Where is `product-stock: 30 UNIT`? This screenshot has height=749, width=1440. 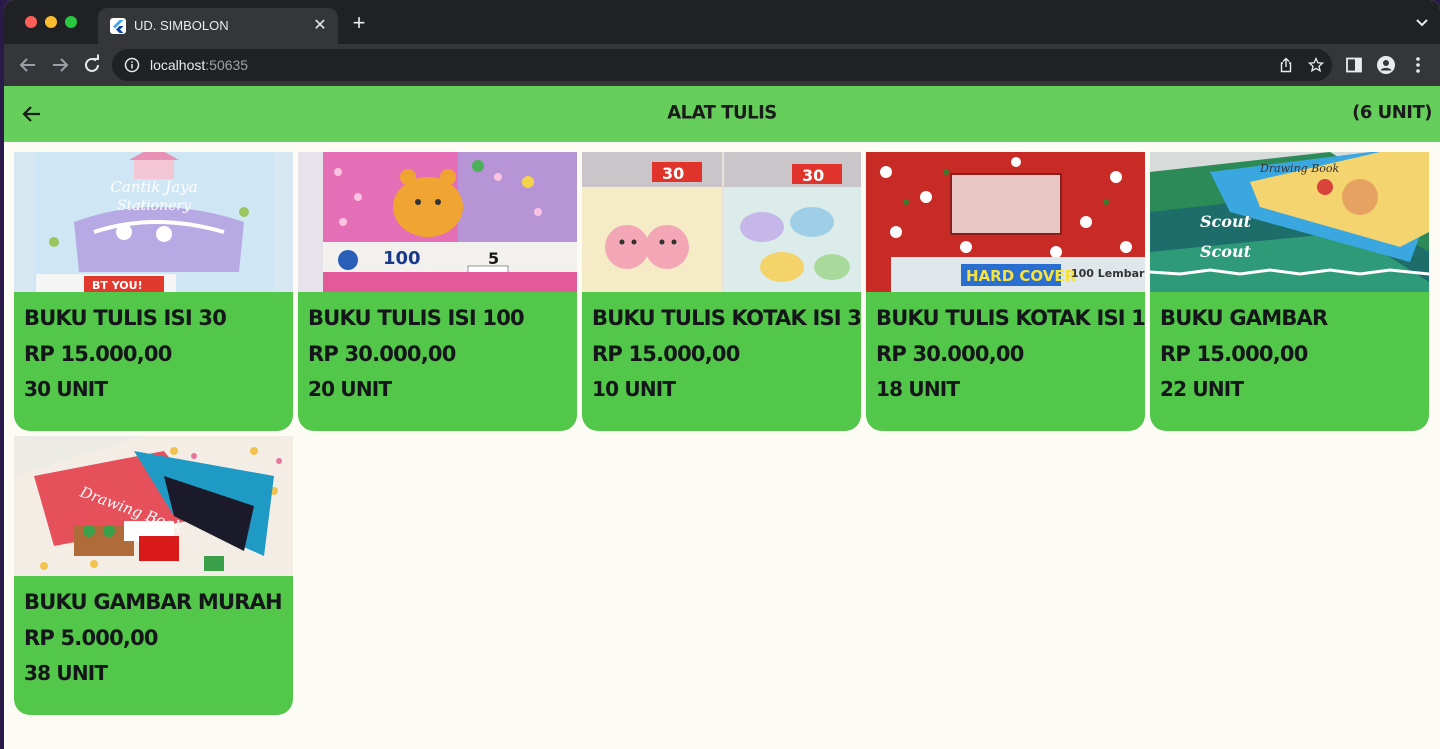
product-stock: 30 UNIT is located at coordinates (66, 389).